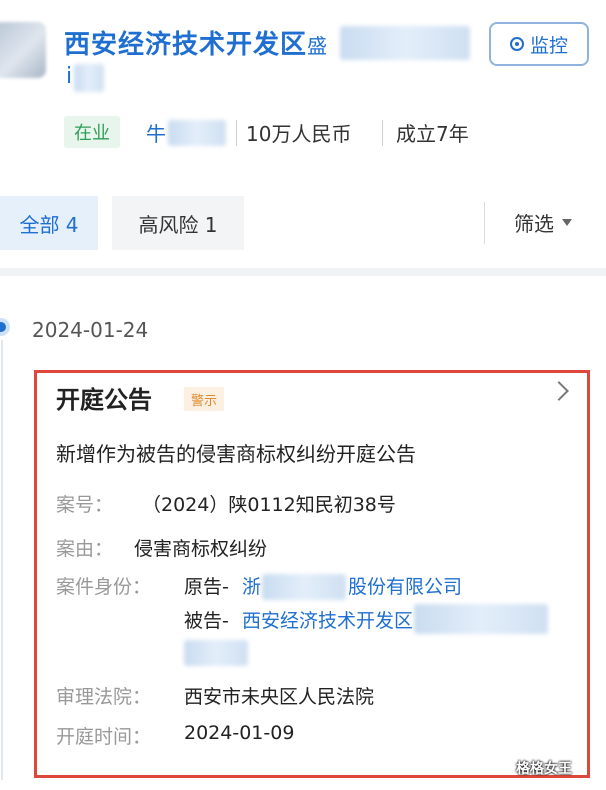 This screenshot has height=790, width=606. I want to click on case-cause-label: 案由：, so click(85, 549).